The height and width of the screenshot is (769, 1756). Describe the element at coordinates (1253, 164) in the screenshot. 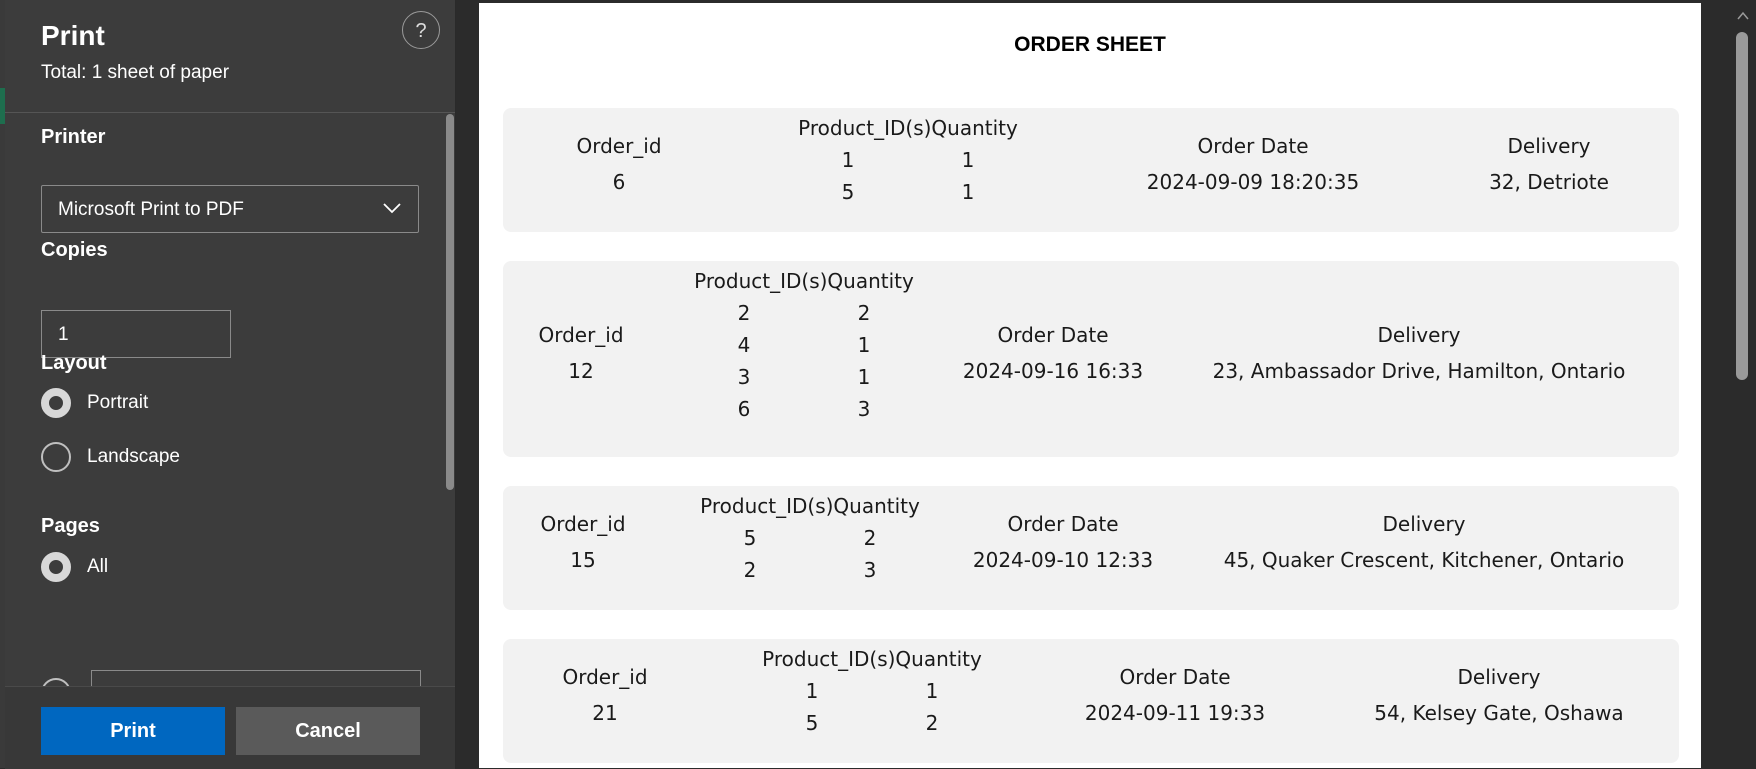

I see `order-date-cell: Order Date 2024-09-09 18:20:35` at that location.